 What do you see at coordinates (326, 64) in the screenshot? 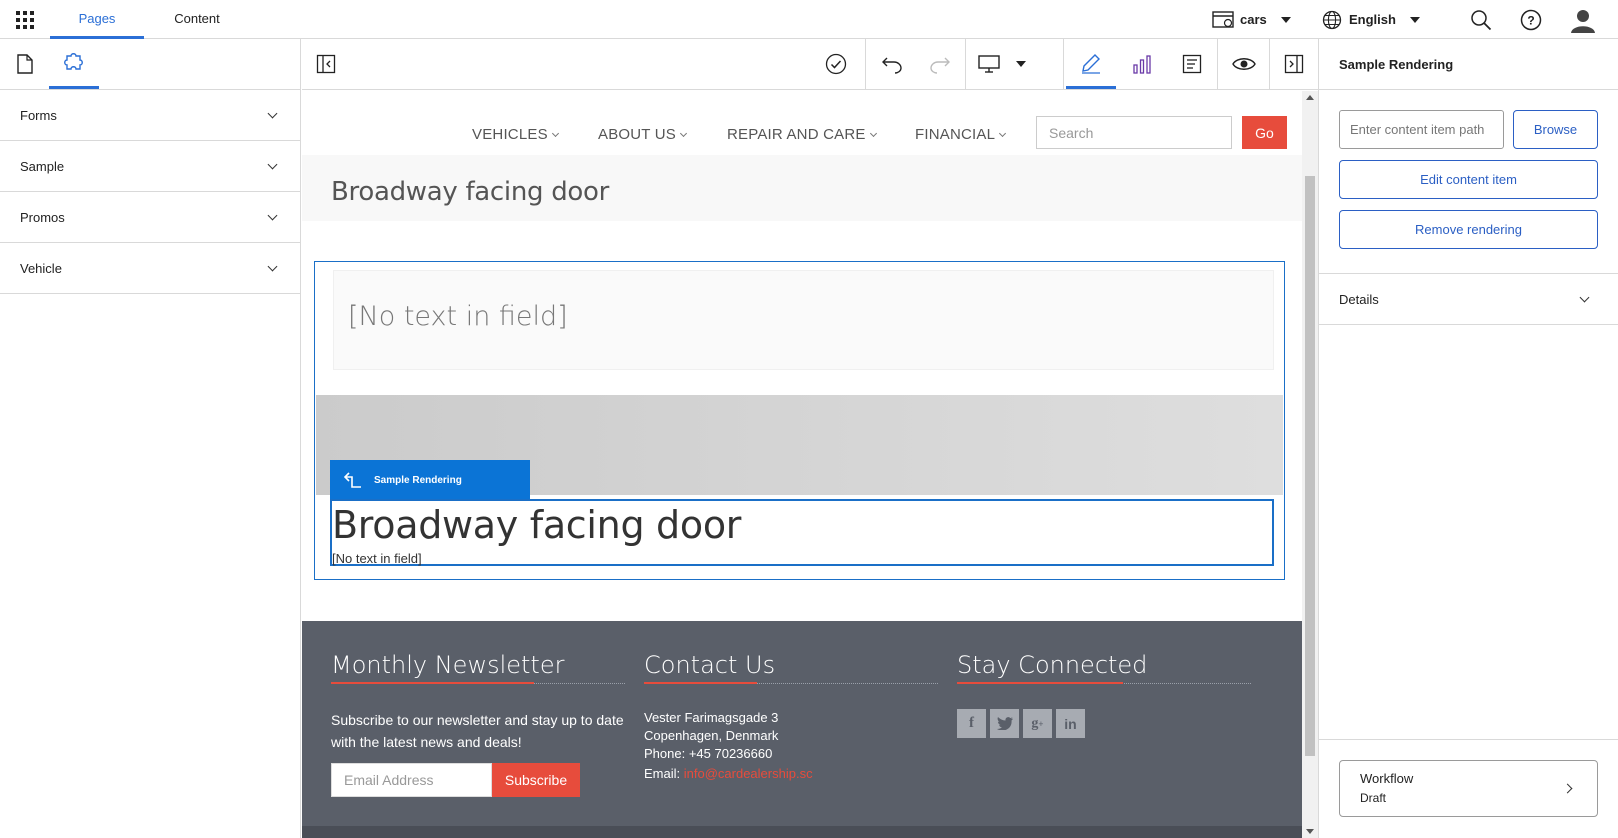
I see `toggle-left-panel-icon` at bounding box center [326, 64].